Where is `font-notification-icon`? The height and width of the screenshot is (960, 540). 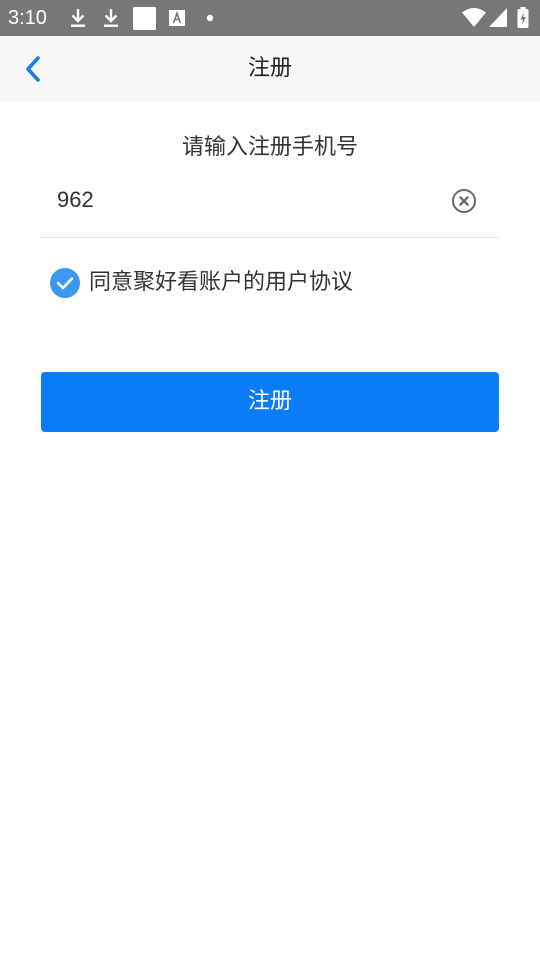
font-notification-icon is located at coordinates (177, 18).